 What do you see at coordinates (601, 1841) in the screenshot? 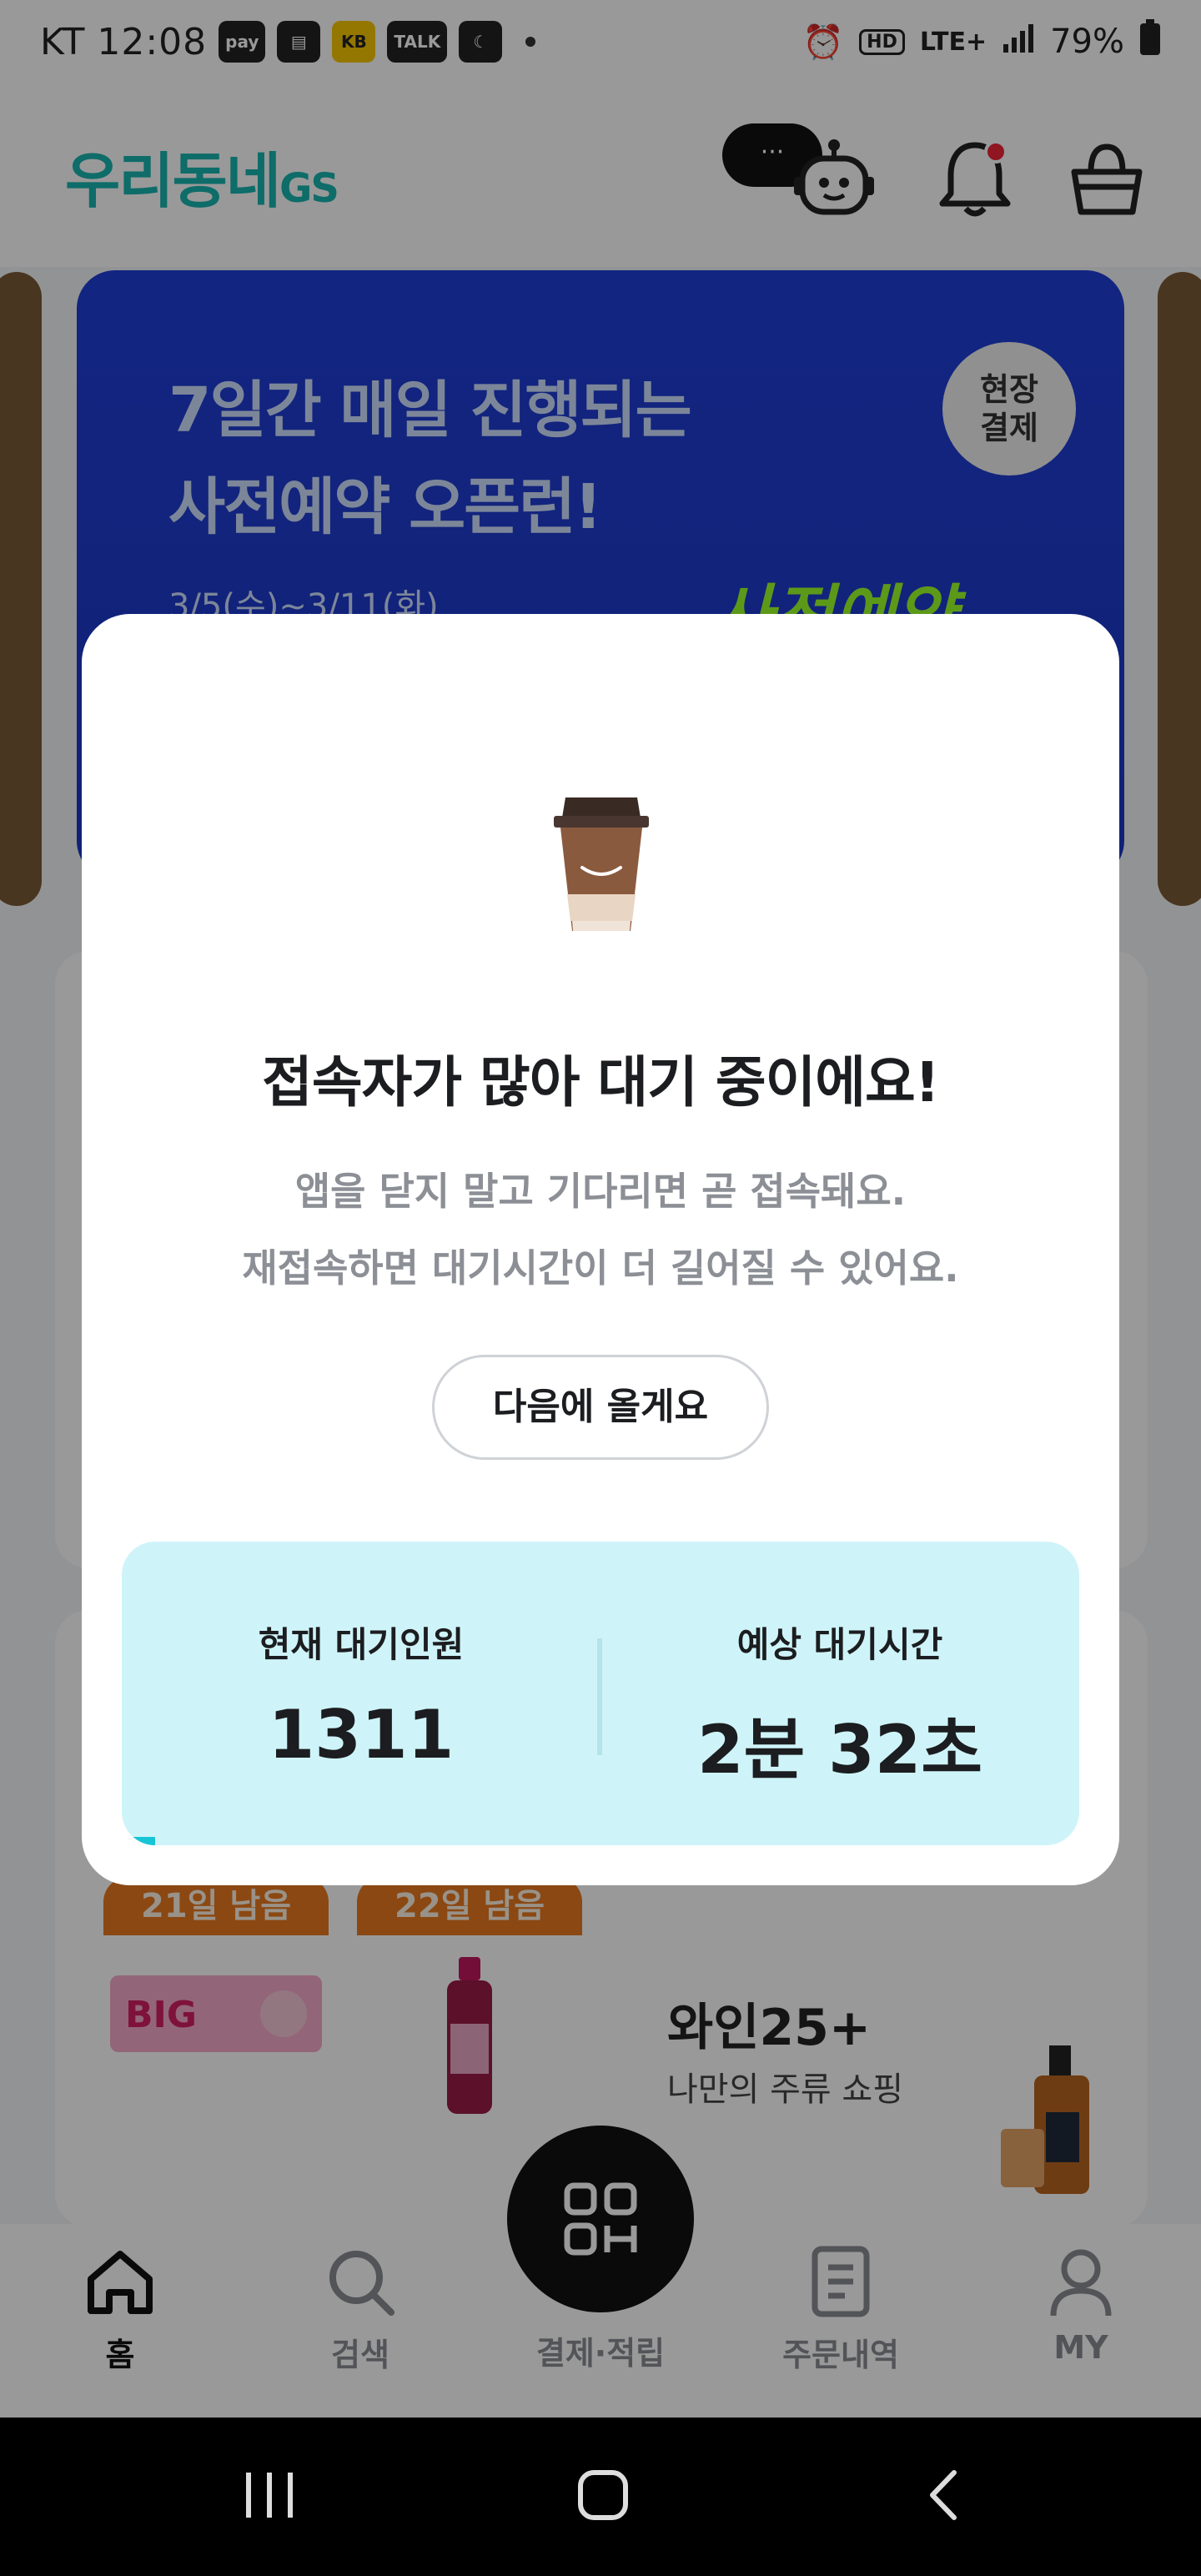
I see `queue-progress-bar` at bounding box center [601, 1841].